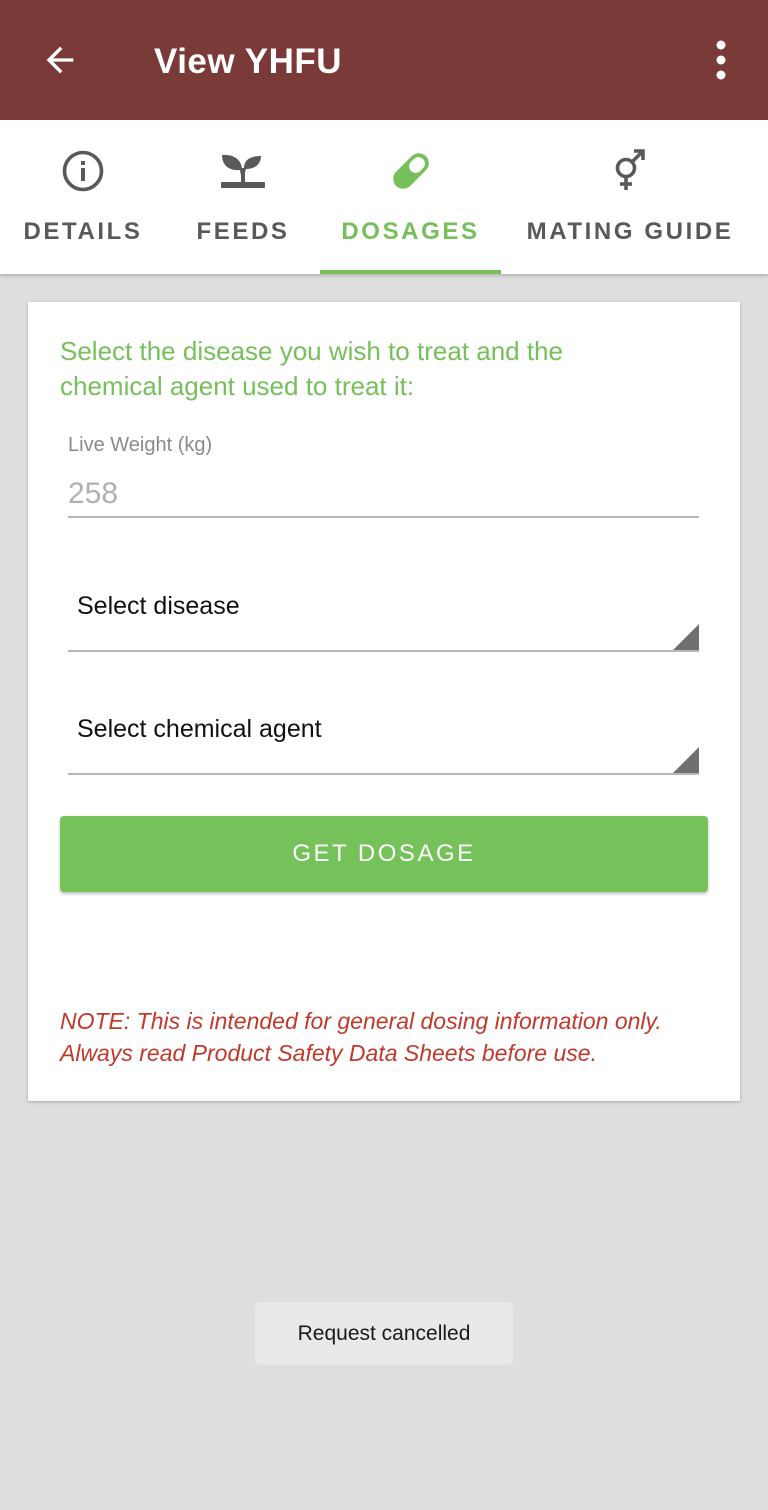 The image size is (768, 1510). I want to click on tab-label: DETAILS, so click(83, 231).